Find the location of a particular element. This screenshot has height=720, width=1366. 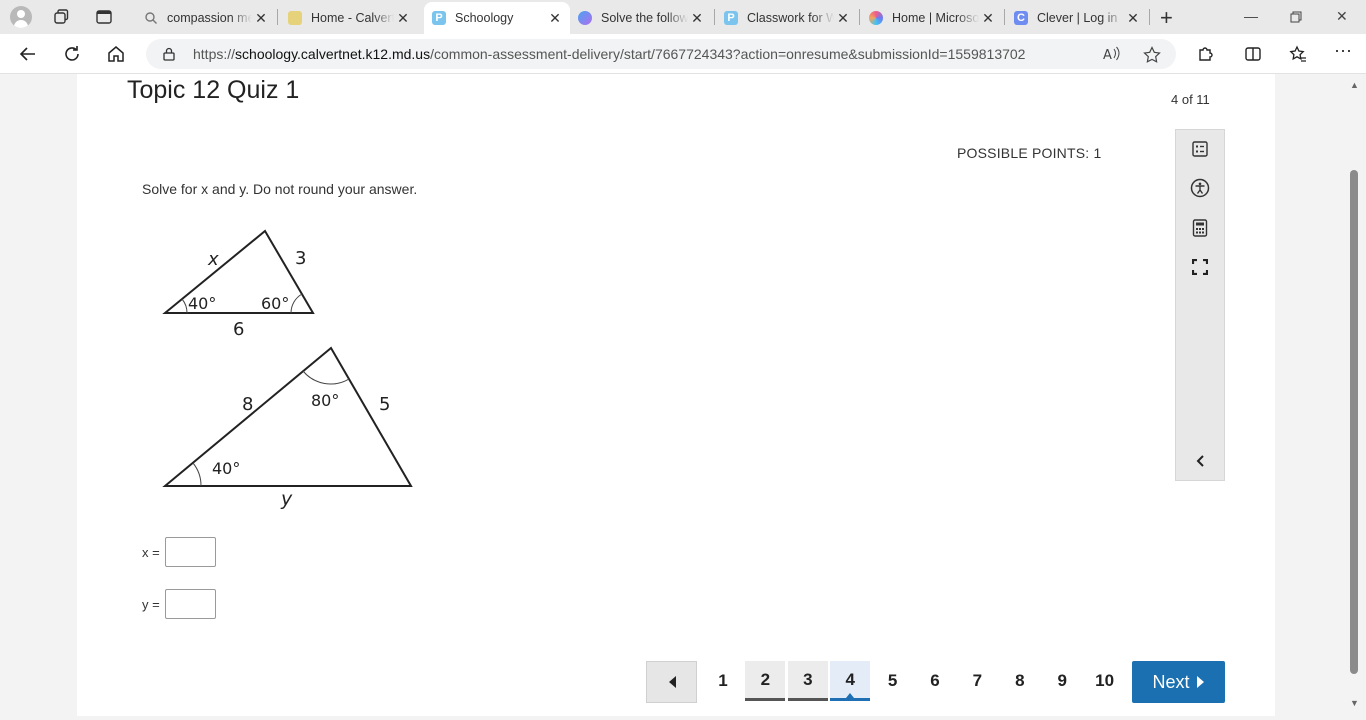

previous-question-button is located at coordinates (671, 682).